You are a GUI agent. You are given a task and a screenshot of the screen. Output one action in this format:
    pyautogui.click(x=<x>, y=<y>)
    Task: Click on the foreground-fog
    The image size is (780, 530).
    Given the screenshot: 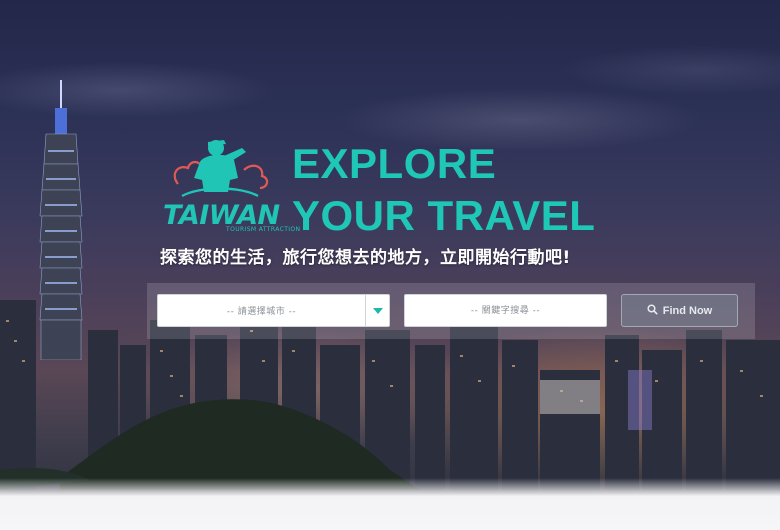 What is the action you would take?
    pyautogui.click(x=390, y=504)
    